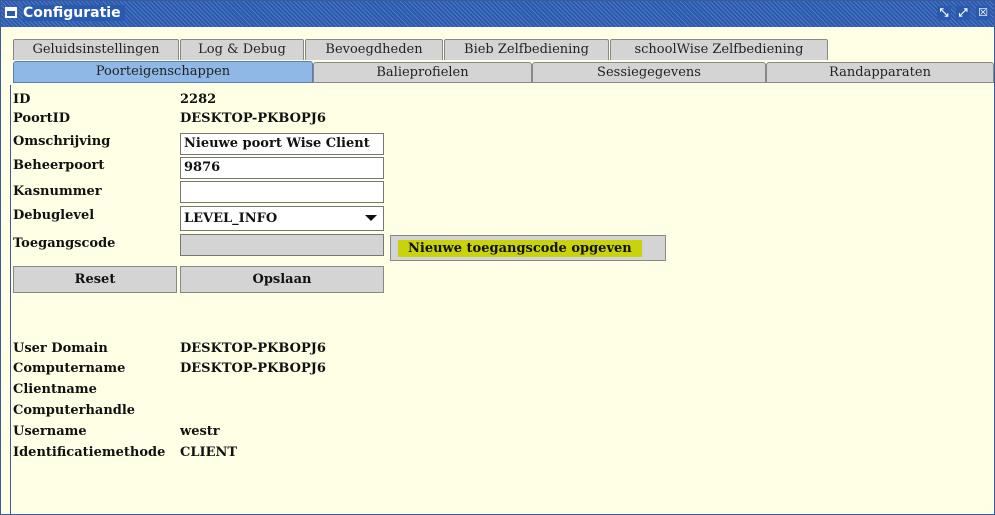 This screenshot has width=995, height=515. I want to click on identificatiemethode-label: Identificatiemethode, so click(89, 452).